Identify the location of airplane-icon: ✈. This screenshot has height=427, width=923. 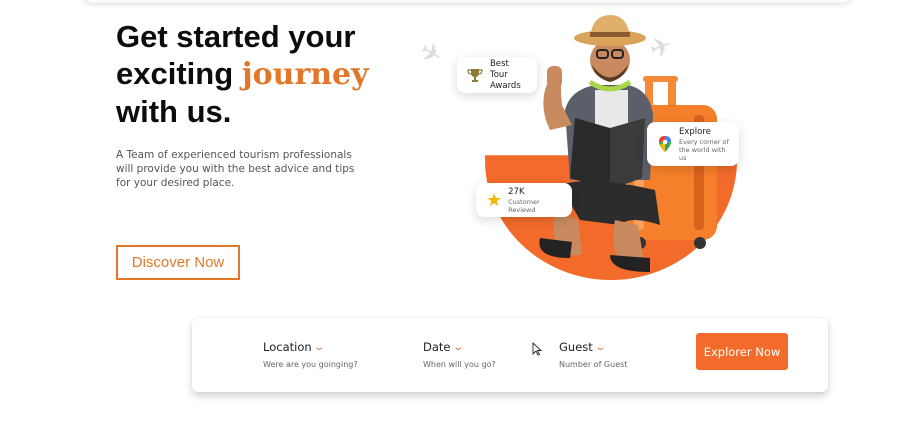
(431, 53).